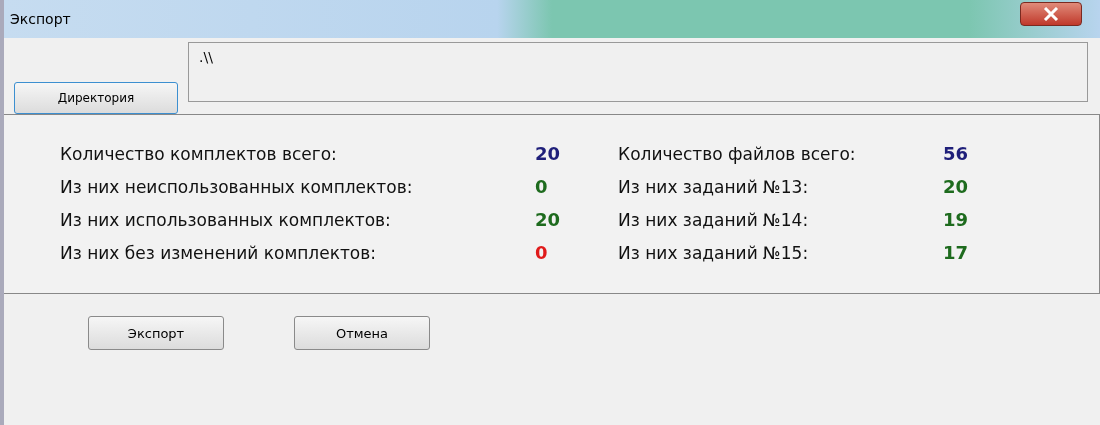  Describe the element at coordinates (237, 187) in the screenshot. I see `stat-label: Из них неиспользованных комплектов:` at that location.